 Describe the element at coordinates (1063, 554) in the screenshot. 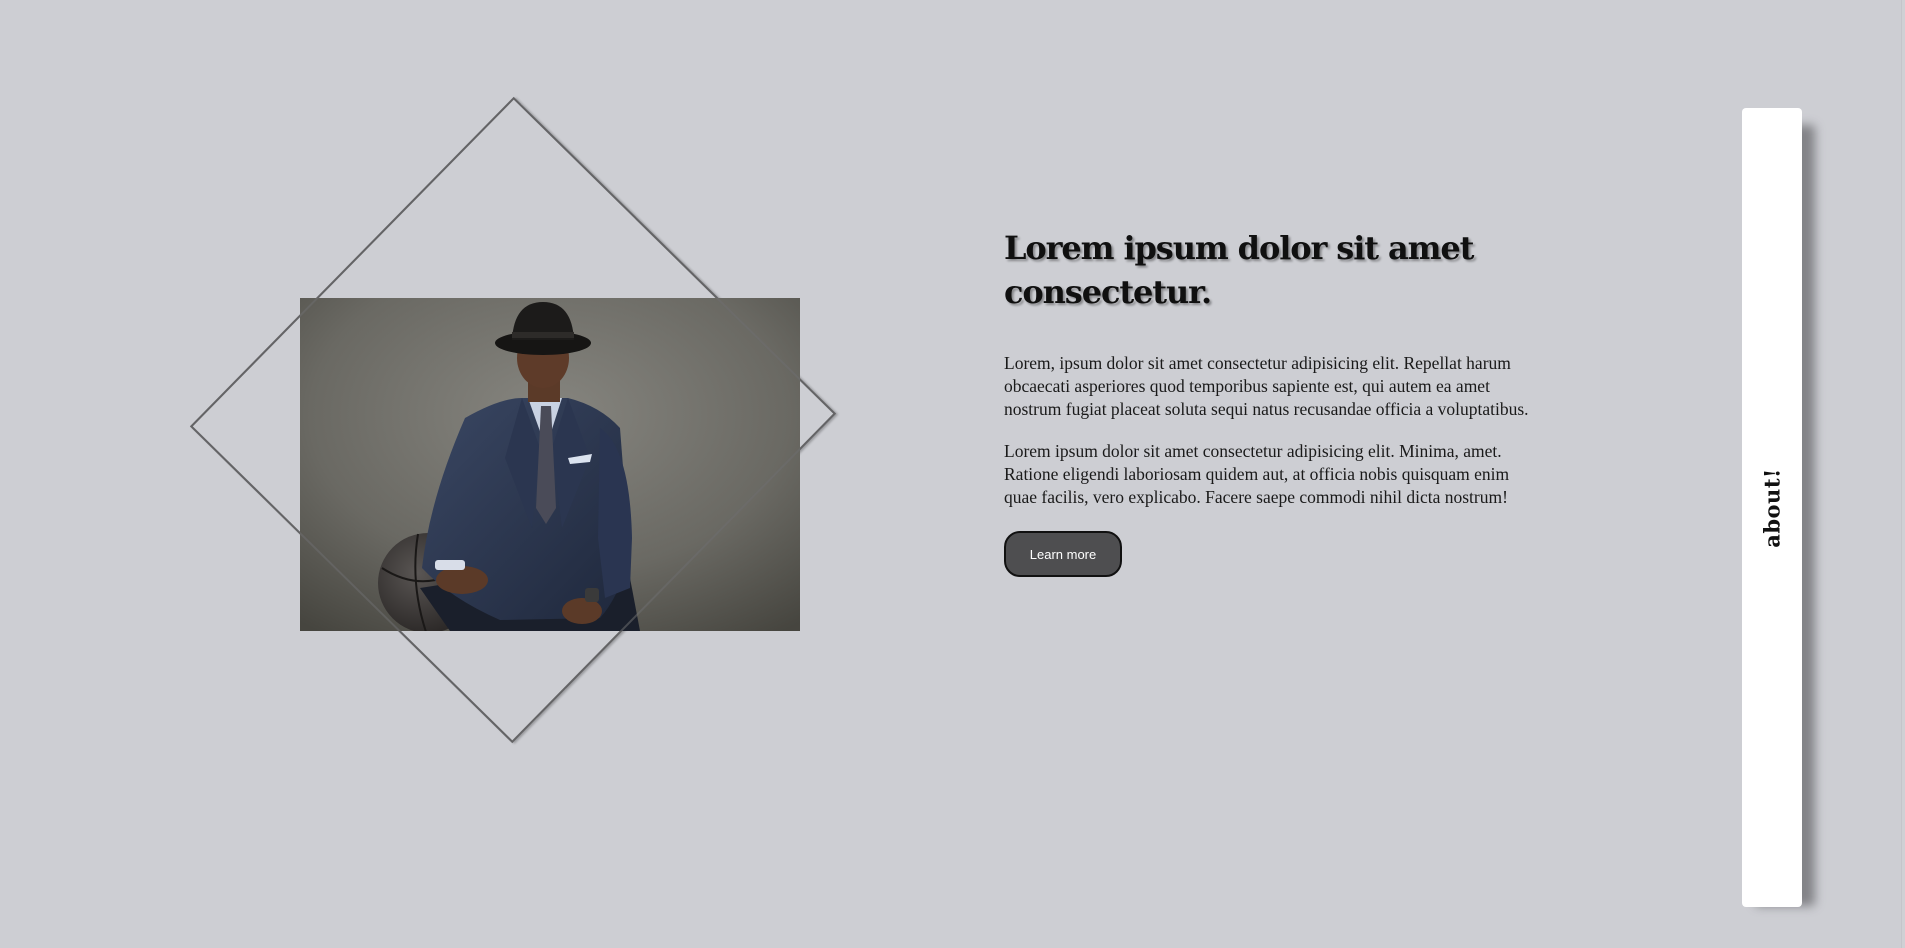

I see `learn-more-button: Learn more` at that location.